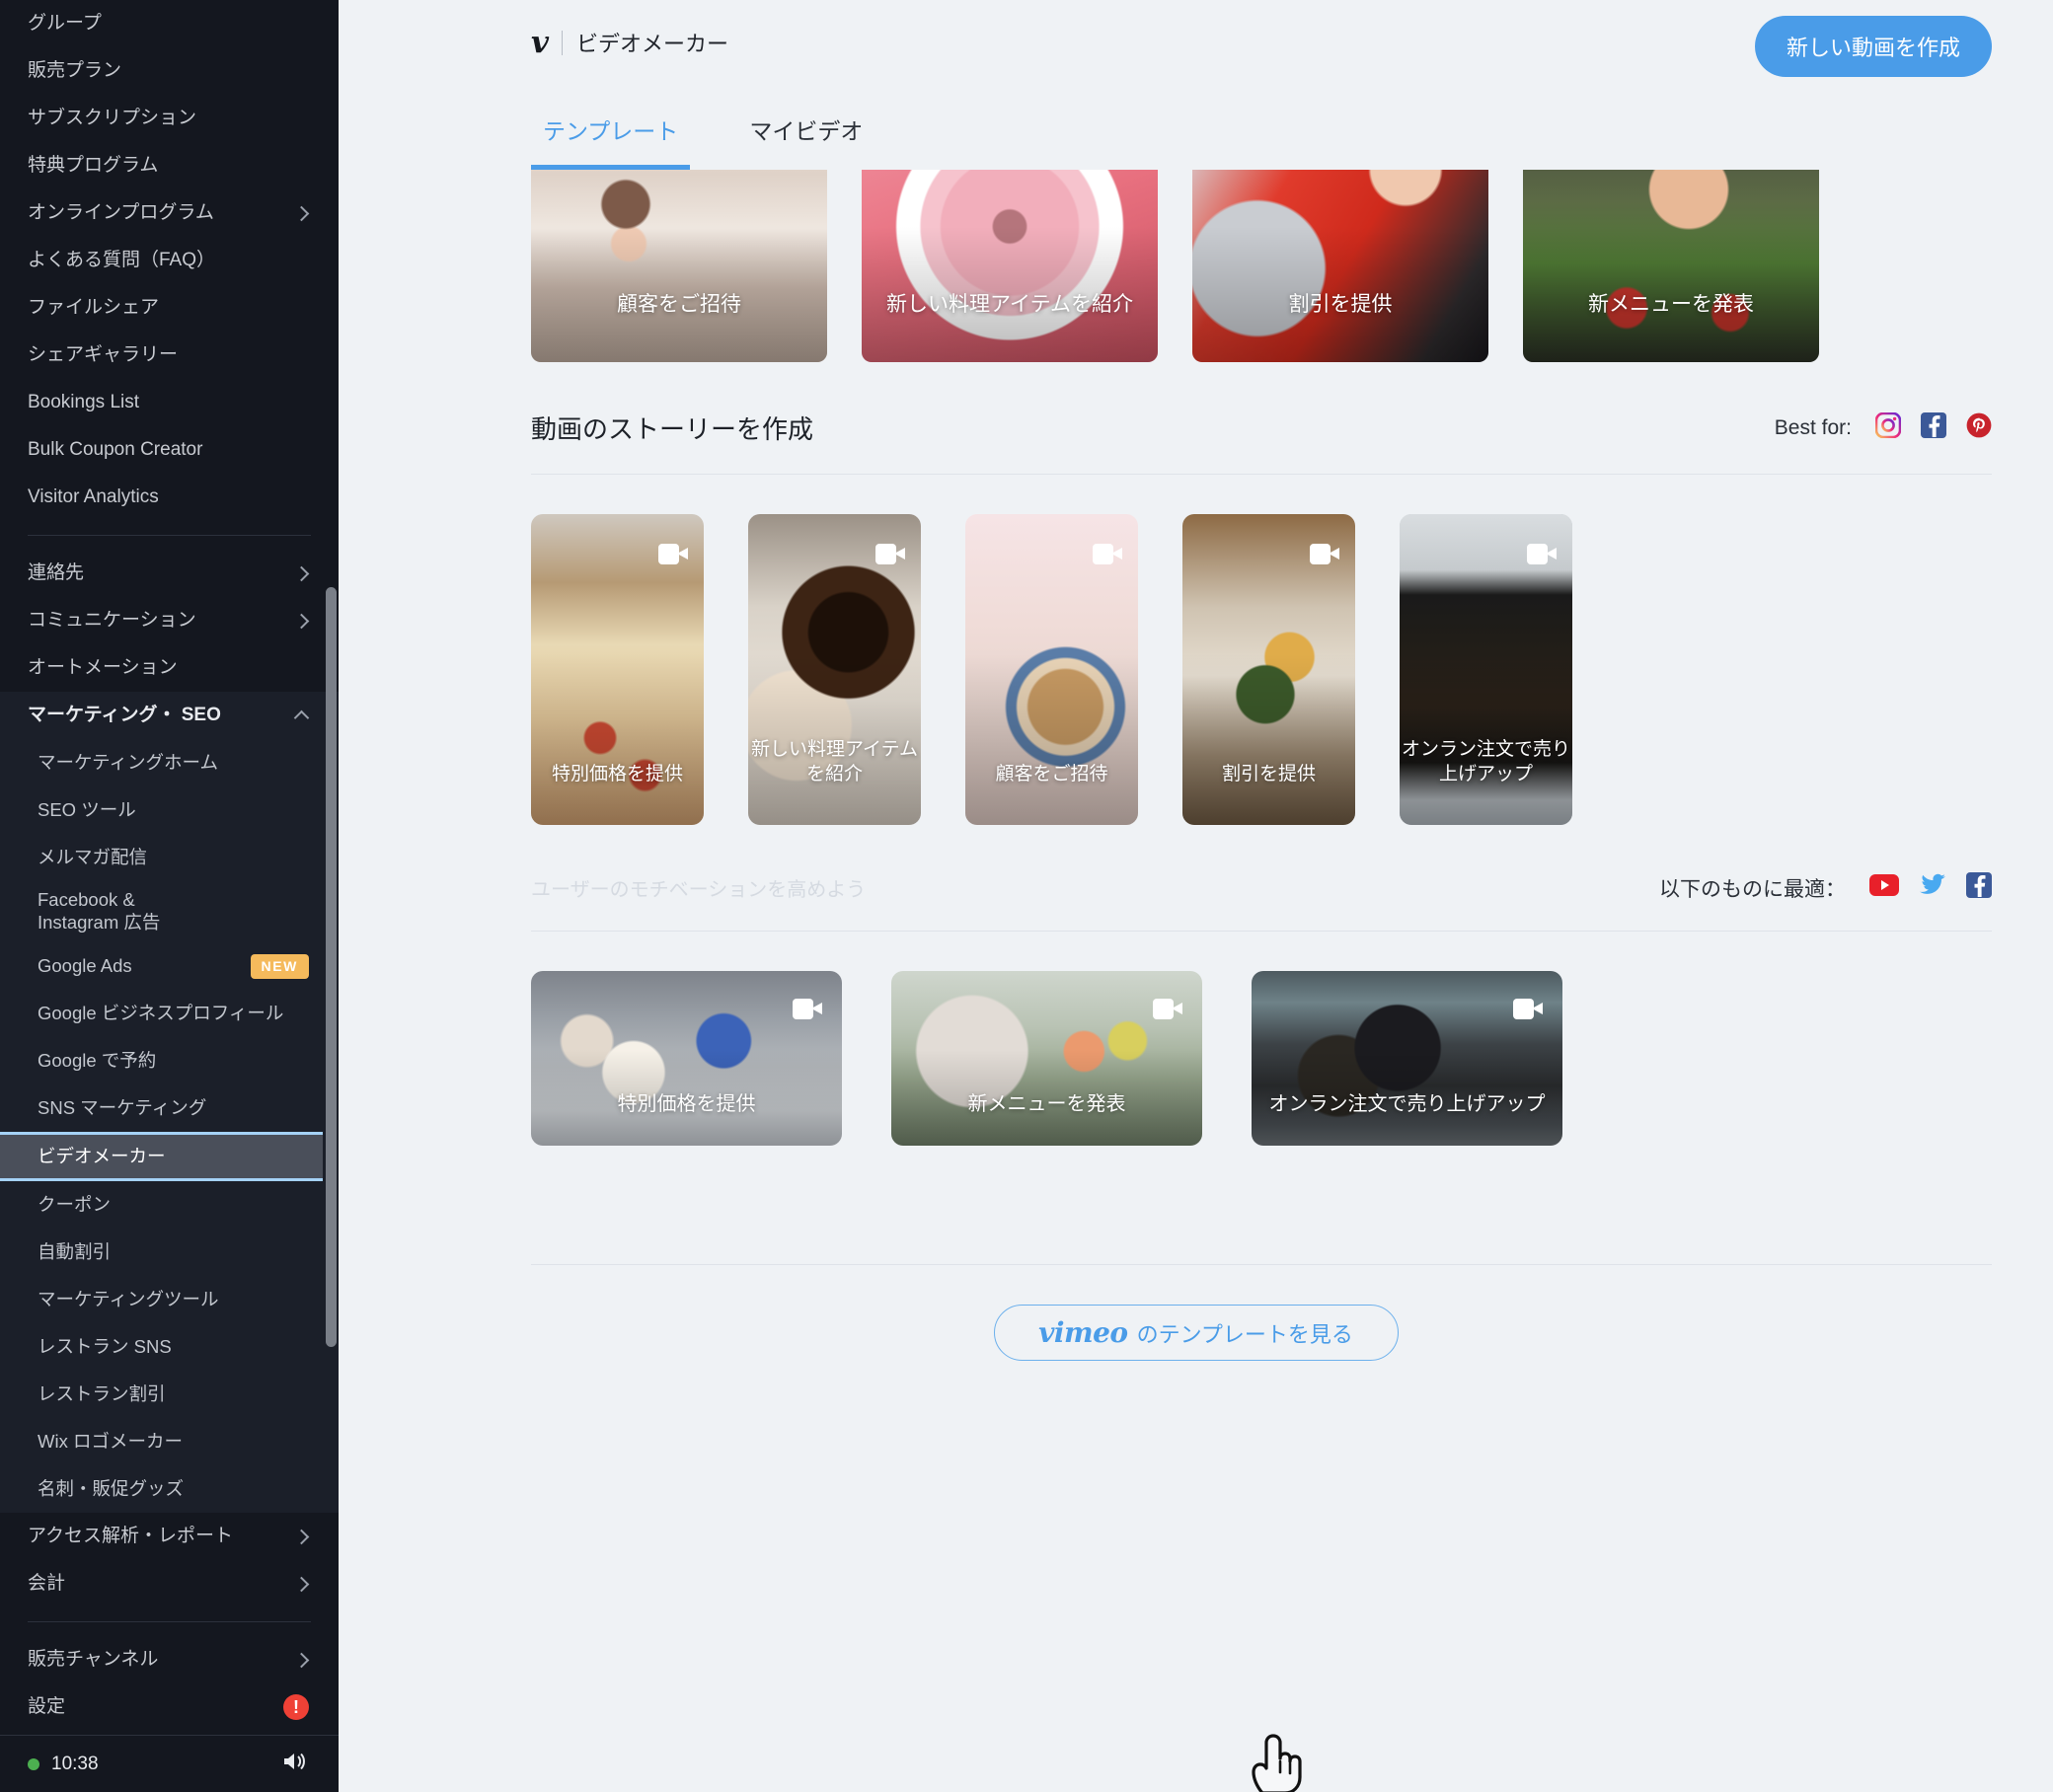 Image resolution: width=2053 pixels, height=1792 pixels. Describe the element at coordinates (102, 1393) in the screenshot. I see `sidebar-item-label: レストラン割引` at that location.